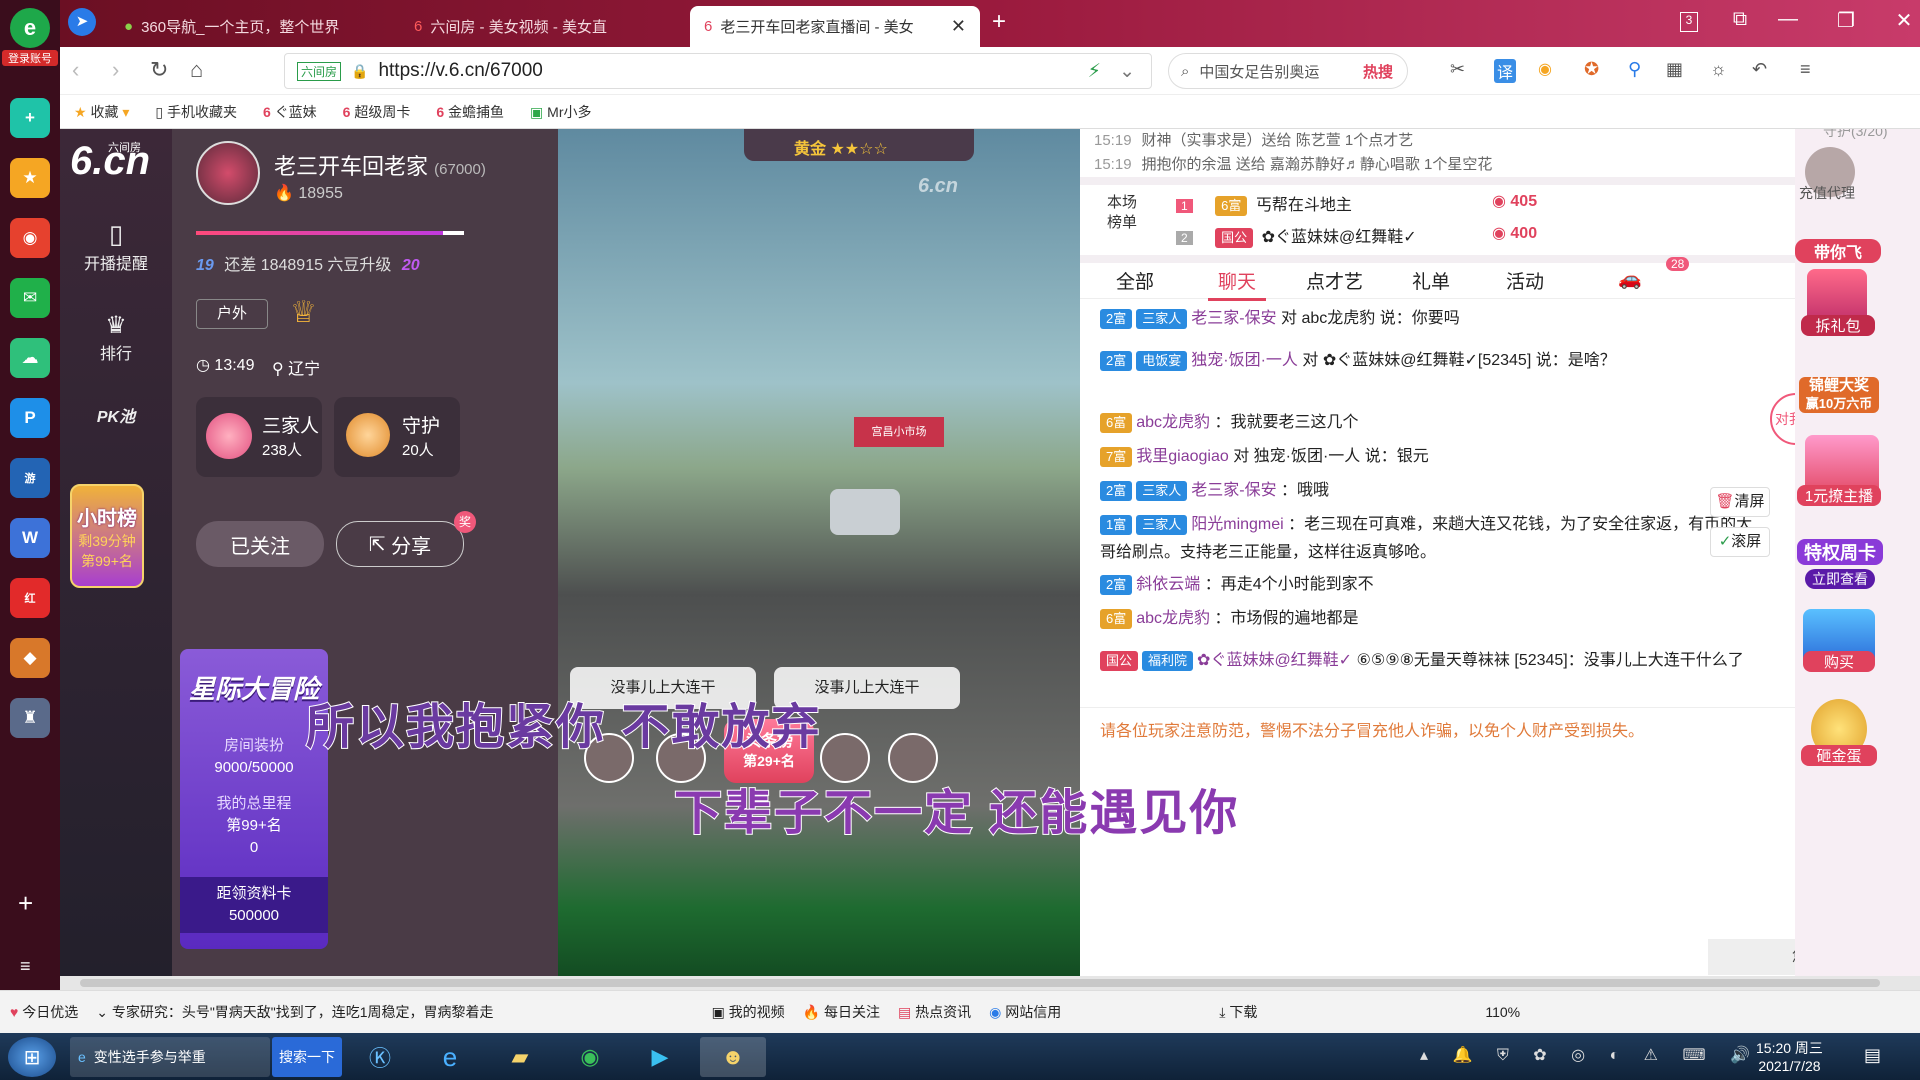  What do you see at coordinates (1135, 280) in the screenshot?
I see `tab-all: 全部` at bounding box center [1135, 280].